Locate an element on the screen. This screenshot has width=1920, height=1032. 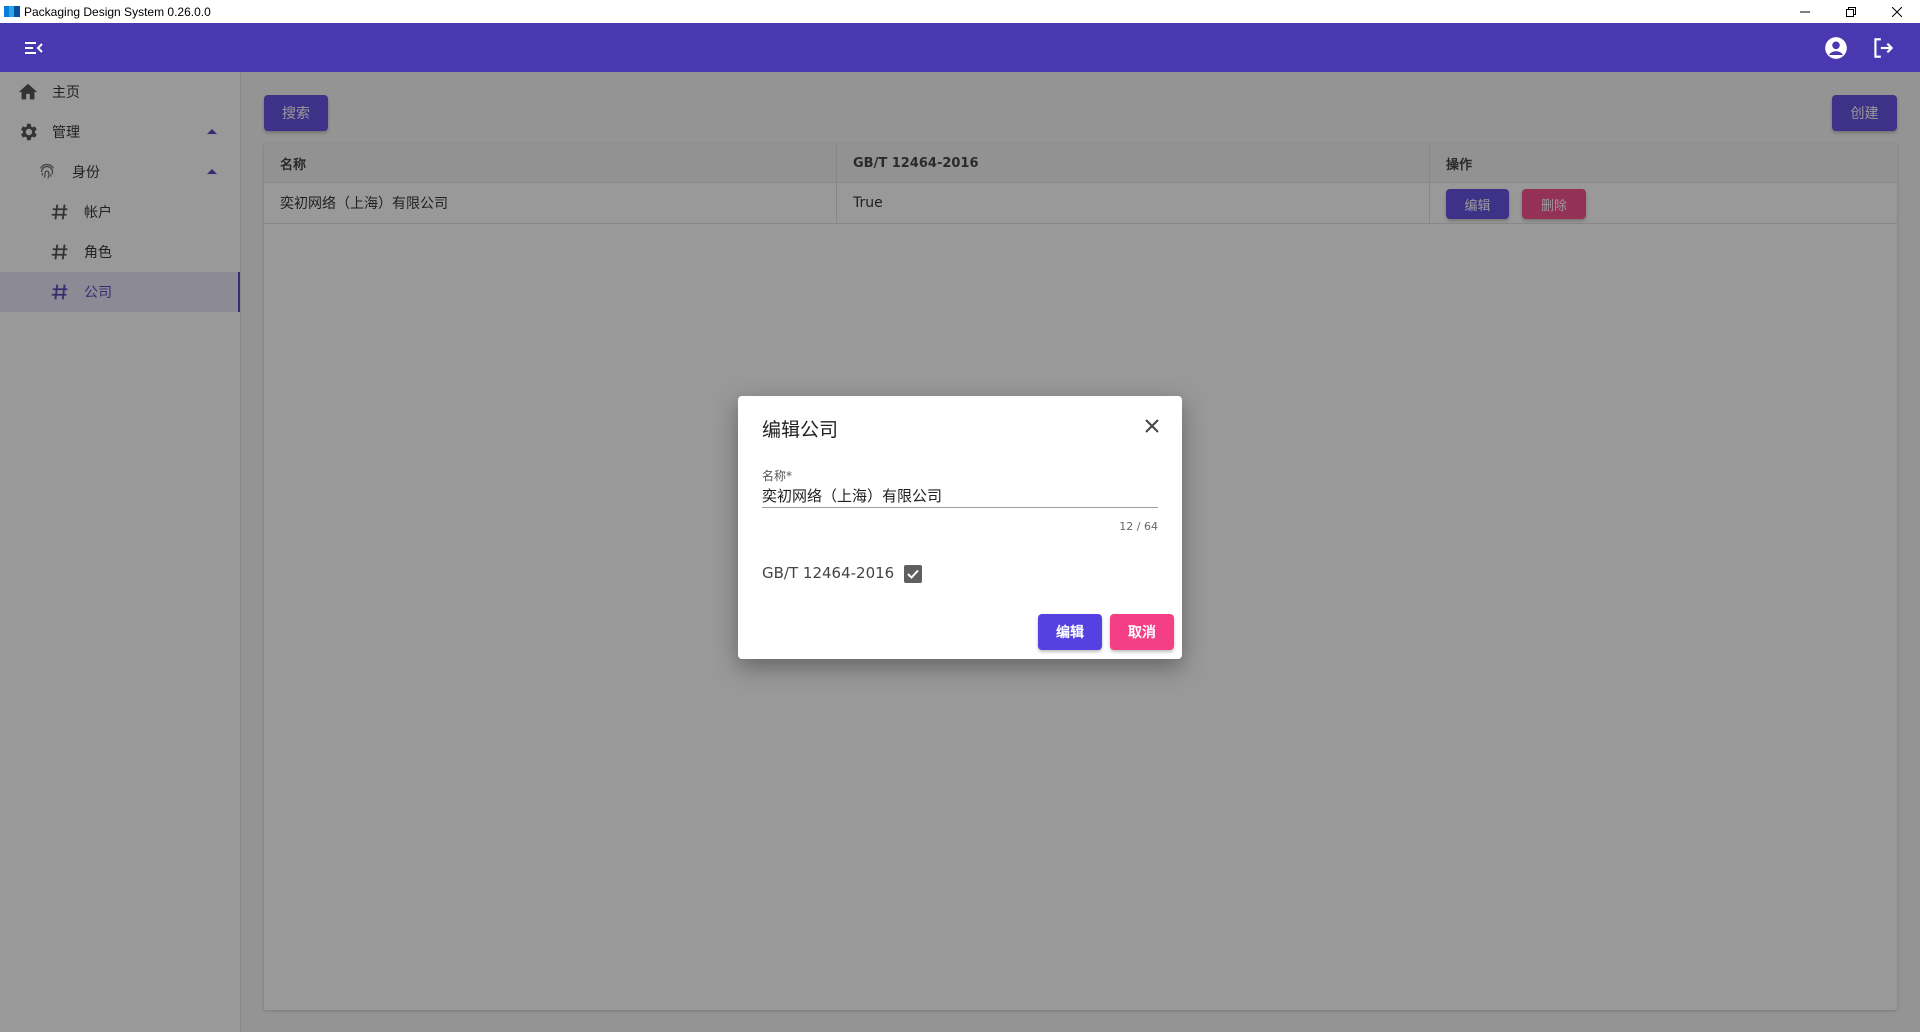
account-circle-icon is located at coordinates (1836, 48).